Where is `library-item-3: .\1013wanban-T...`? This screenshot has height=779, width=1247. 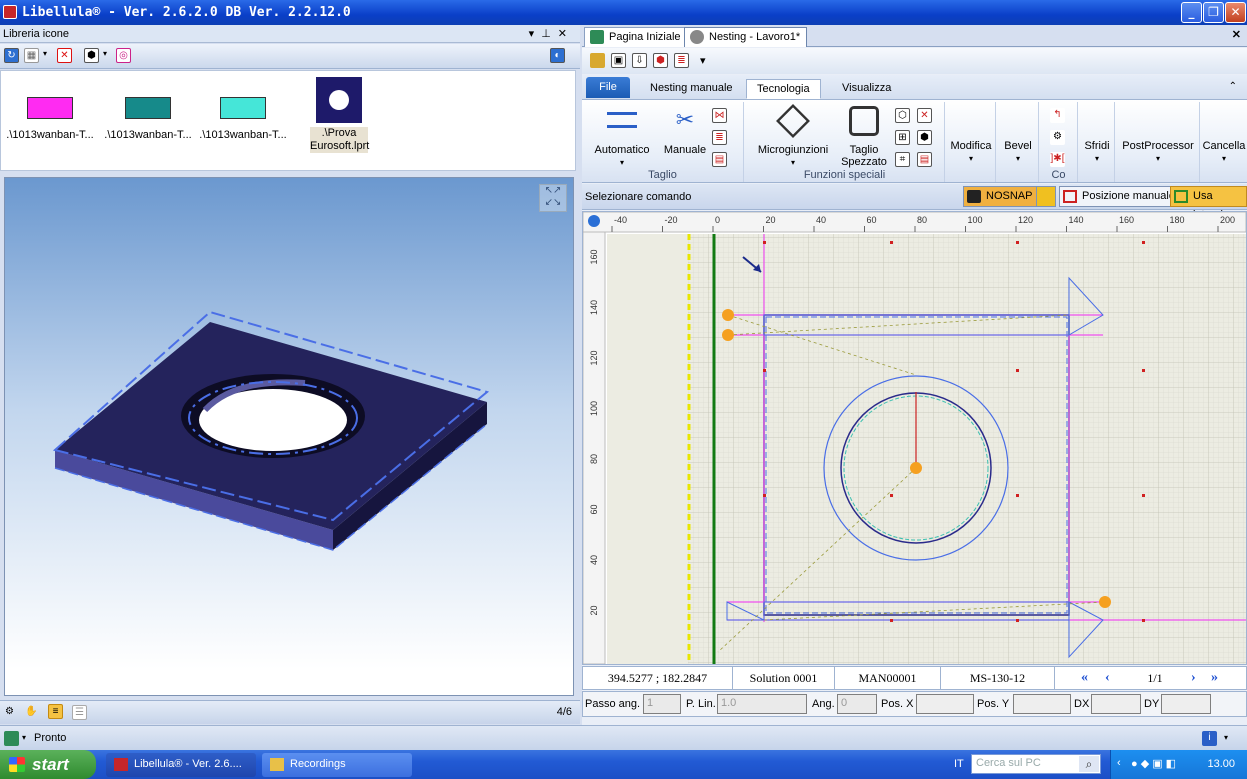
library-item-3: .\1013wanban-T... is located at coordinates (243, 109).